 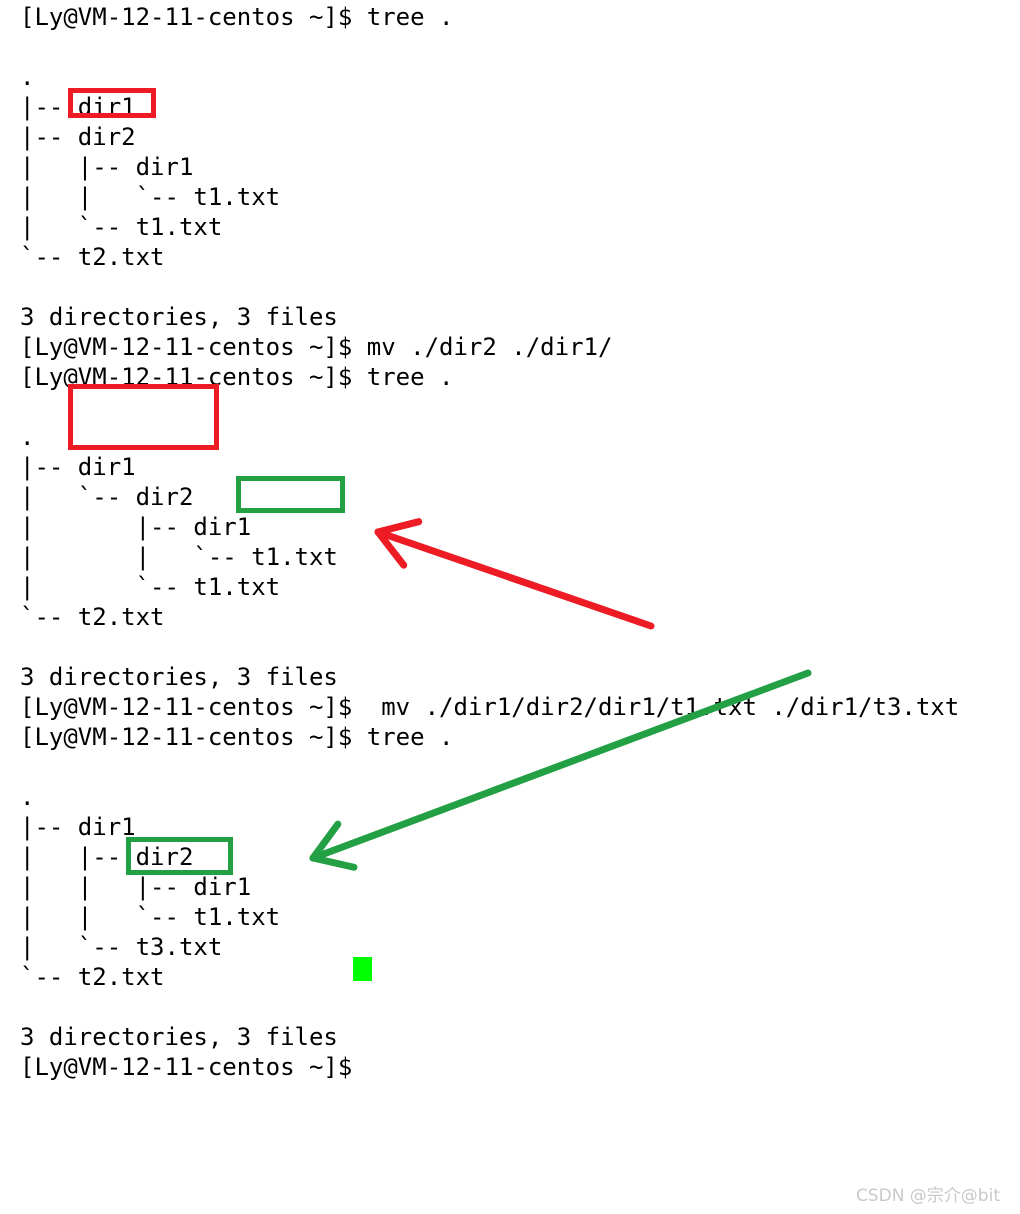 I want to click on terminal-line: | |-- dir2, so click(x=107, y=857).